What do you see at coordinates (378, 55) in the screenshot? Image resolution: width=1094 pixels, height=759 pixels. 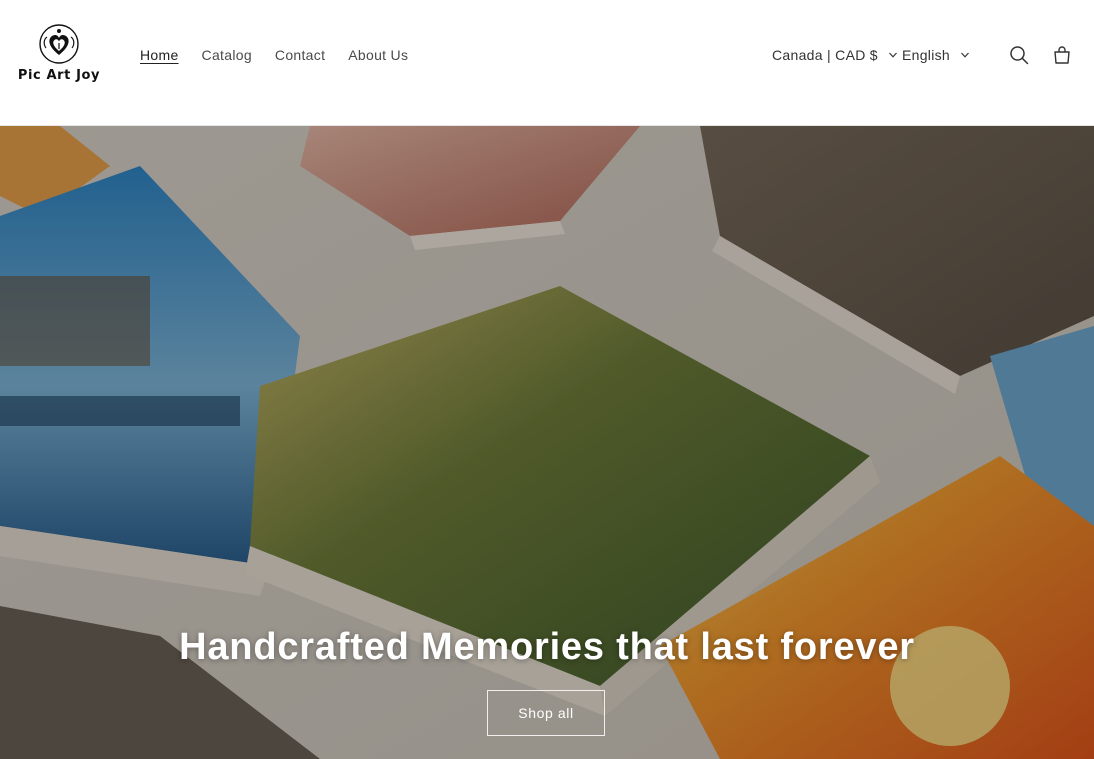 I see `nav-item-about-us: About Us` at bounding box center [378, 55].